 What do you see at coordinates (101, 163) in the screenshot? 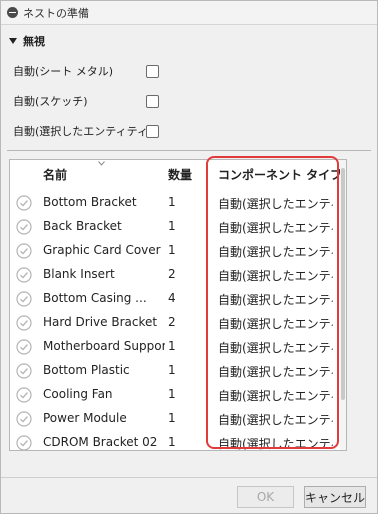
I see `sort-chevron-icon` at bounding box center [101, 163].